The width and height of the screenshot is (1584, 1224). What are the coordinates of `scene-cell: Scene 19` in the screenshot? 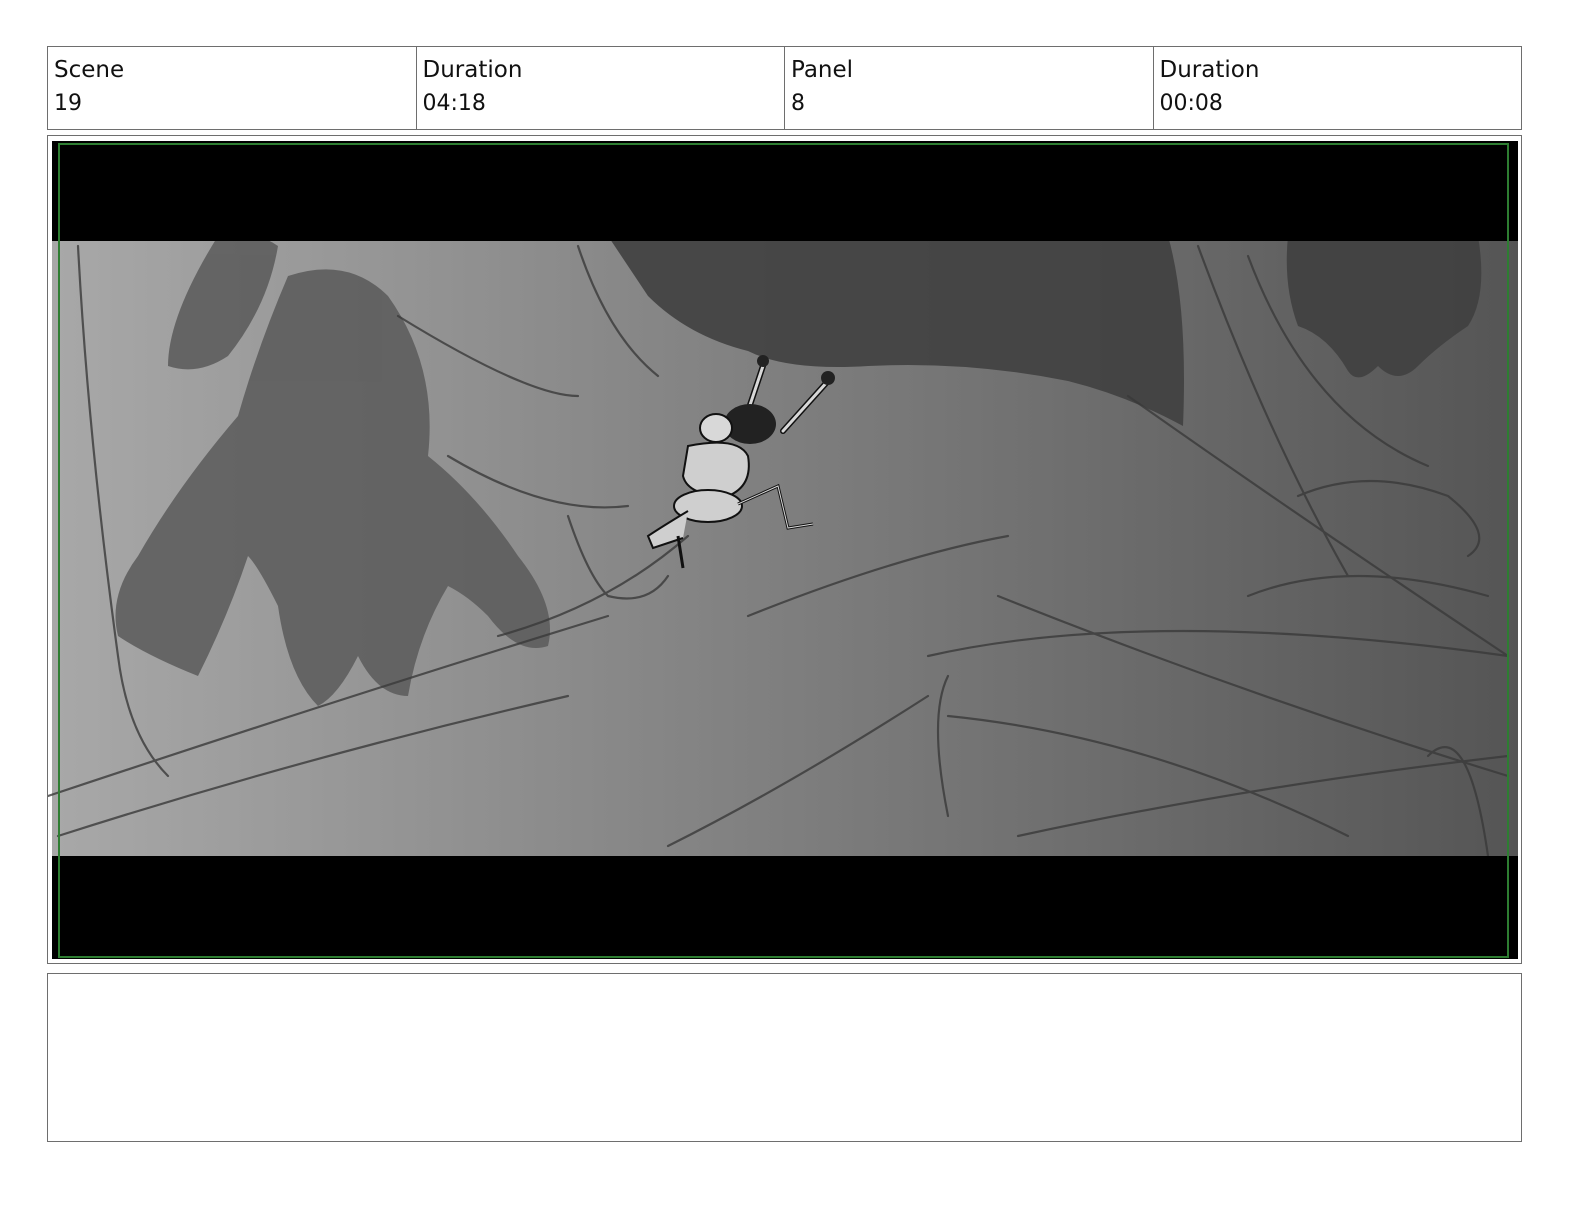 It's located at (232, 88).